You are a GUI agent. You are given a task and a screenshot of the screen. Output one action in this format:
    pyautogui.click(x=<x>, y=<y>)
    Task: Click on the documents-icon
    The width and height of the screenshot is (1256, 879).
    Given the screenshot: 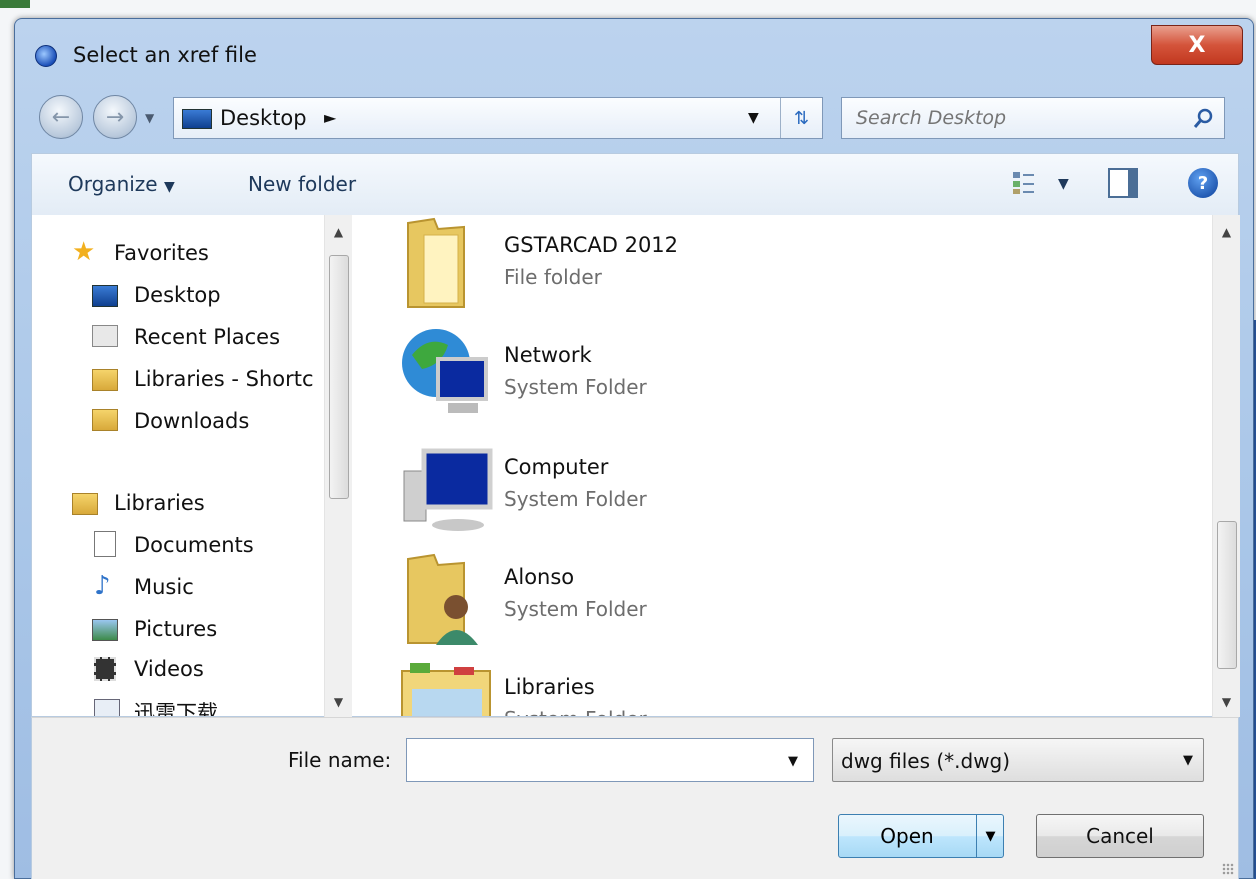 What is the action you would take?
    pyautogui.click(x=105, y=544)
    